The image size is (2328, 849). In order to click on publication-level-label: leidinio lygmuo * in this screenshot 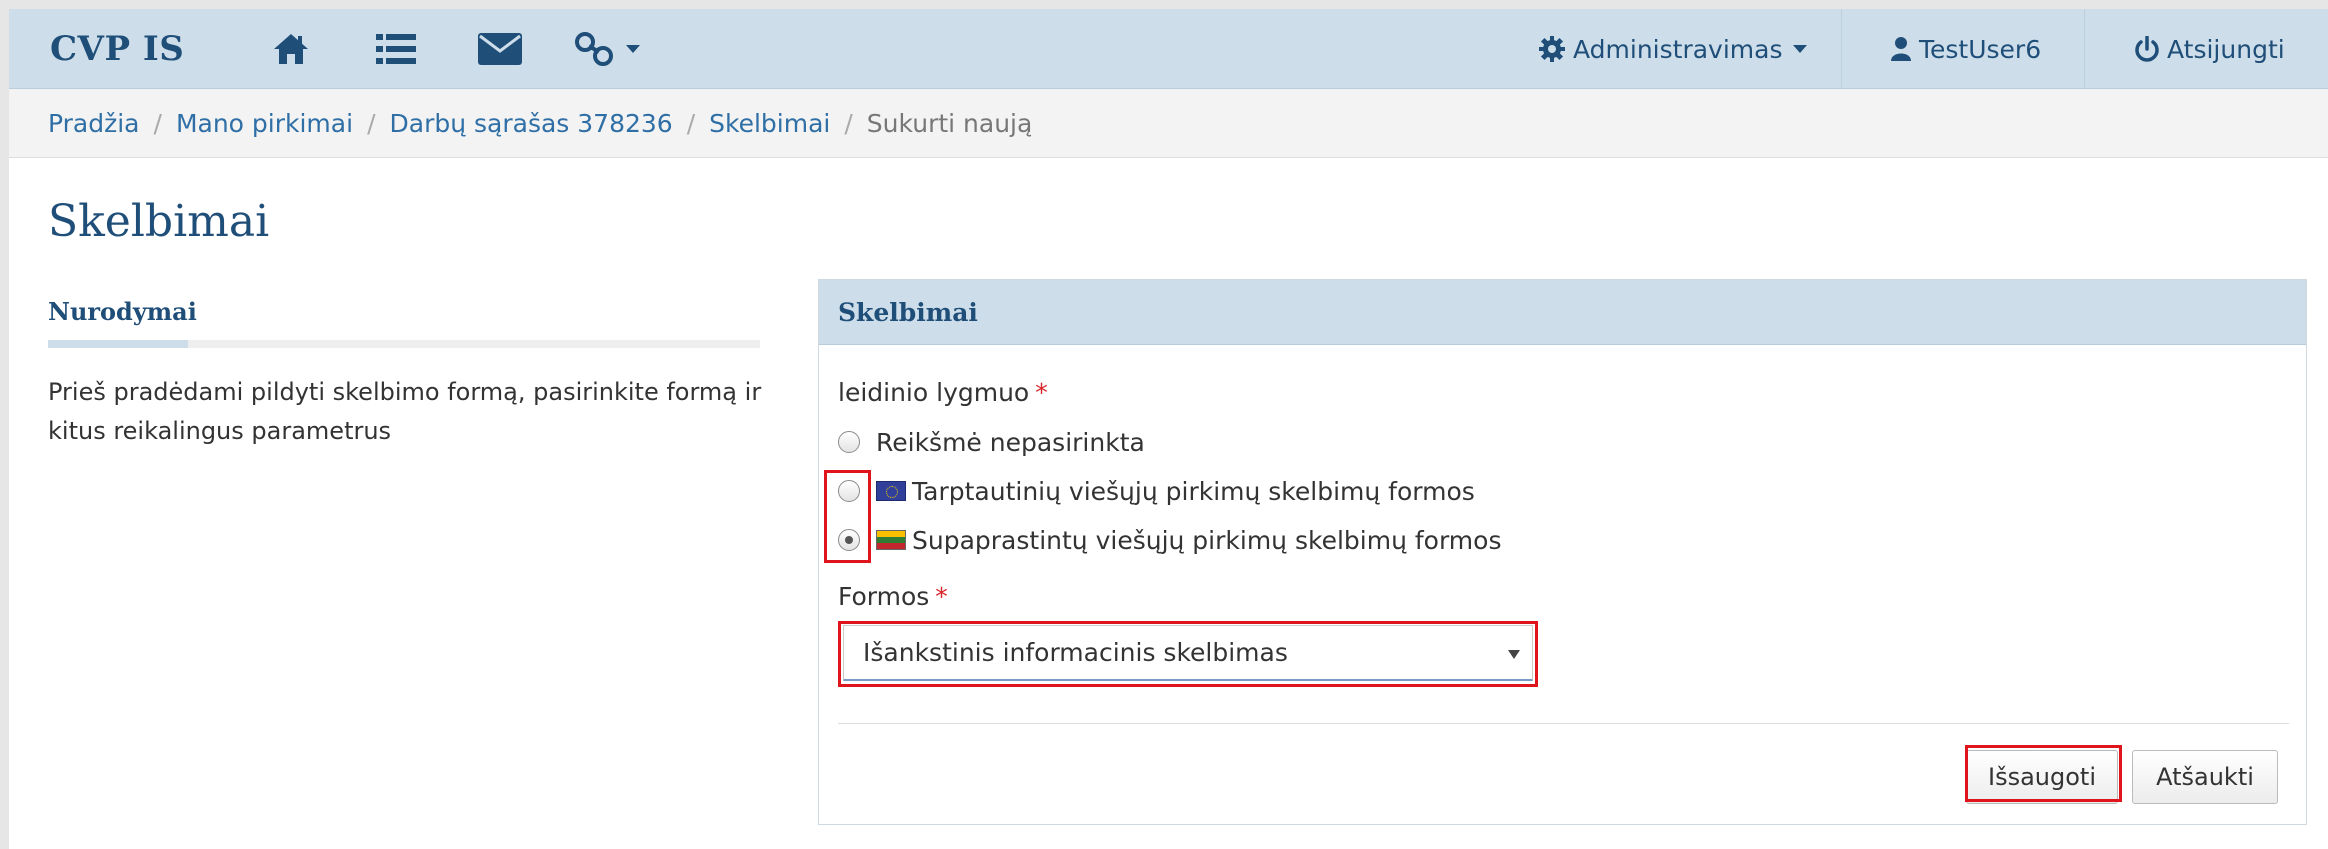, I will do `click(943, 392)`.